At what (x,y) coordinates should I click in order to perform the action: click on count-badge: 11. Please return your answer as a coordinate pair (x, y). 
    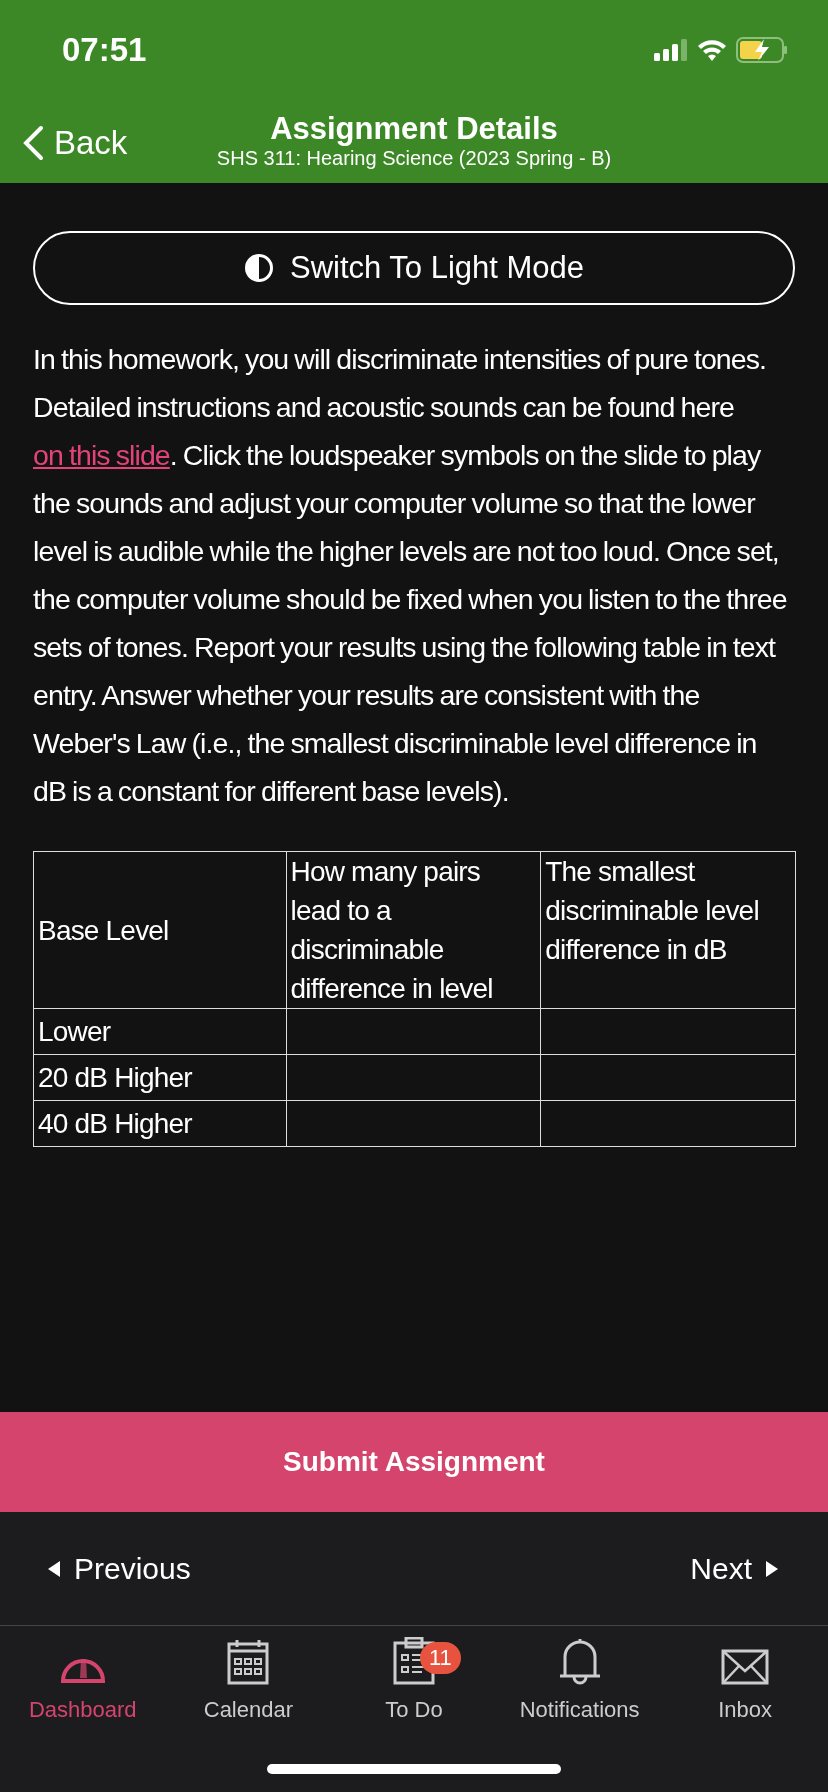
    Looking at the image, I should click on (440, 1658).